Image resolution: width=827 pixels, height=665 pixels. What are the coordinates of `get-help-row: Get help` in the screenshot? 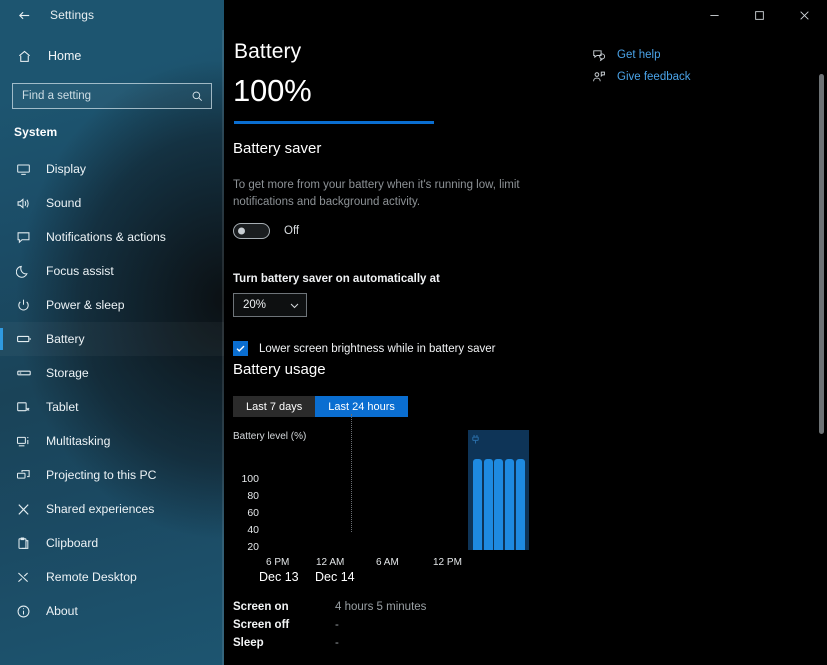 It's located at (656, 55).